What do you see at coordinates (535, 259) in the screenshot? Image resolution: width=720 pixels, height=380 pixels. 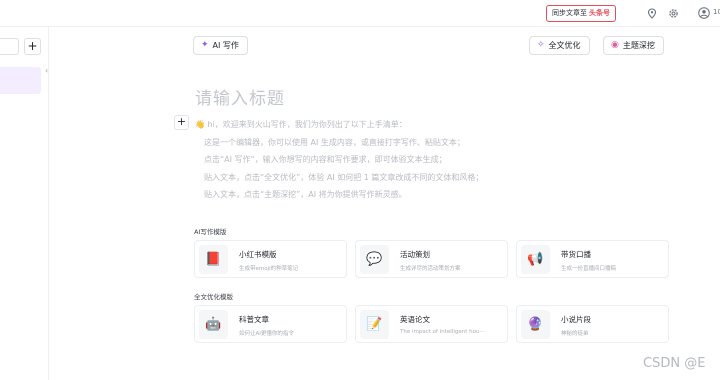 I see `megaphone-icon: 📢` at bounding box center [535, 259].